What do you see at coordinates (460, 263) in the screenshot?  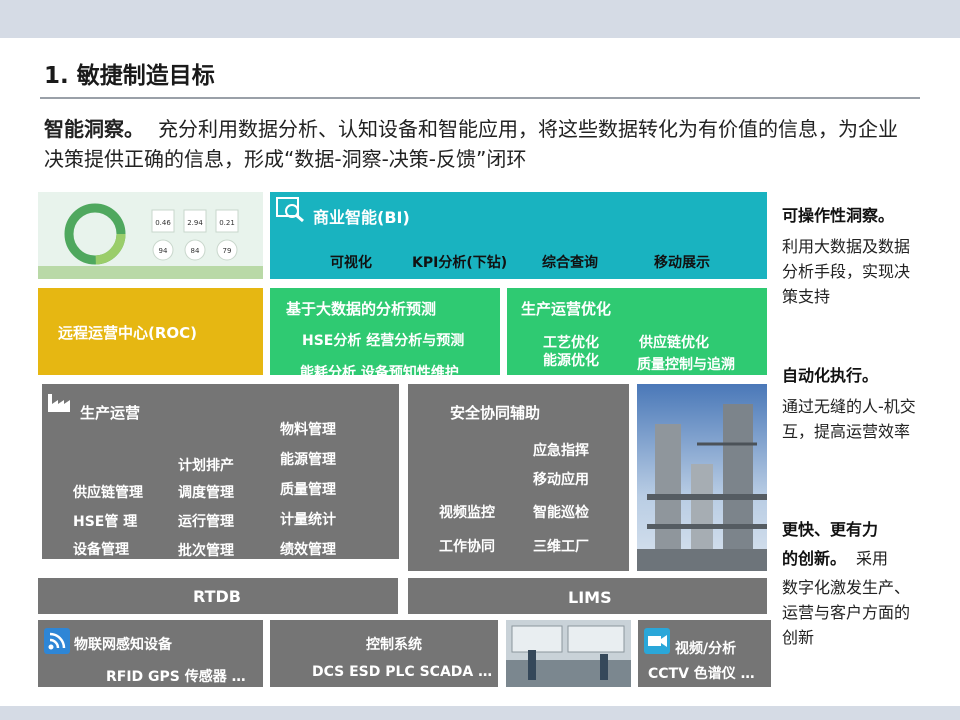 I see `bi-item-kpi: KPI分析(下钻)` at bounding box center [460, 263].